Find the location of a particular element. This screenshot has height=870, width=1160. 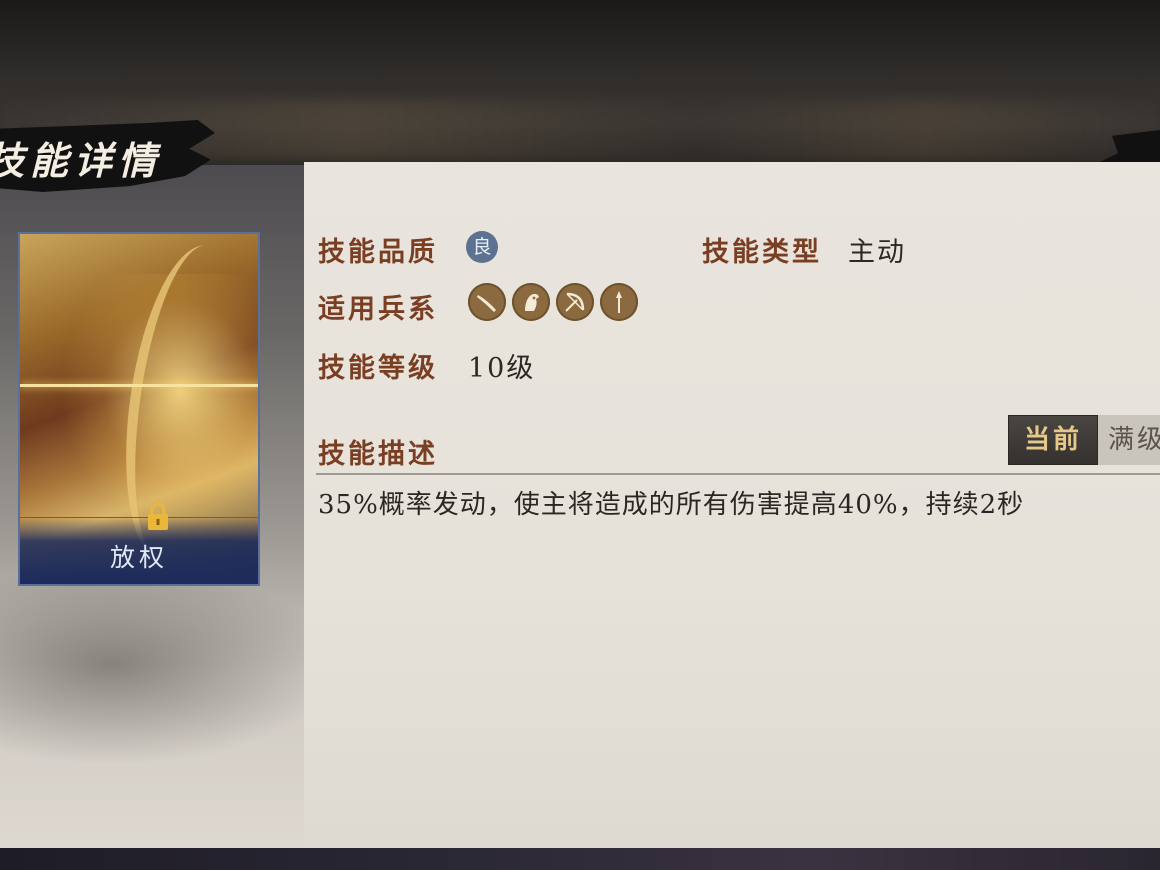

troops-label: 适用兵系 is located at coordinates (378, 309).